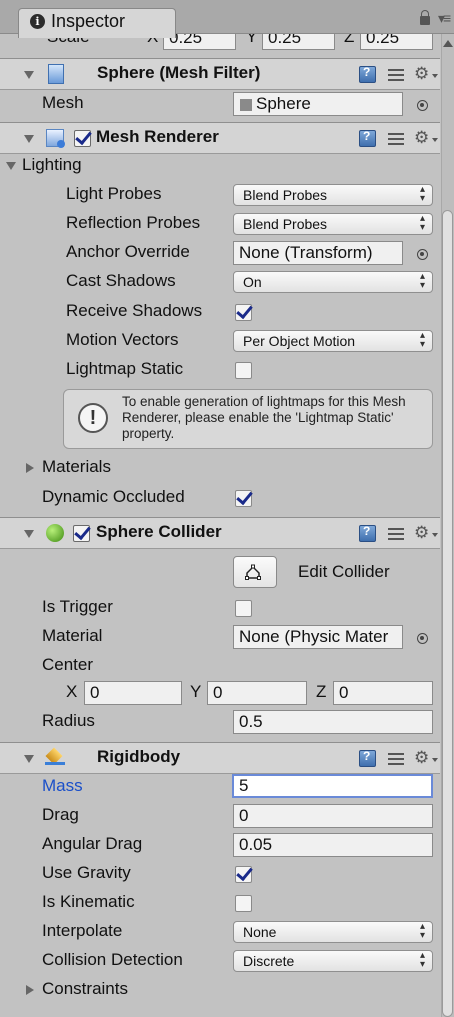 The height and width of the screenshot is (1017, 454). Describe the element at coordinates (333, 282) in the screenshot. I see `cast-shadows-dropdown: On ▴ ▾` at that location.